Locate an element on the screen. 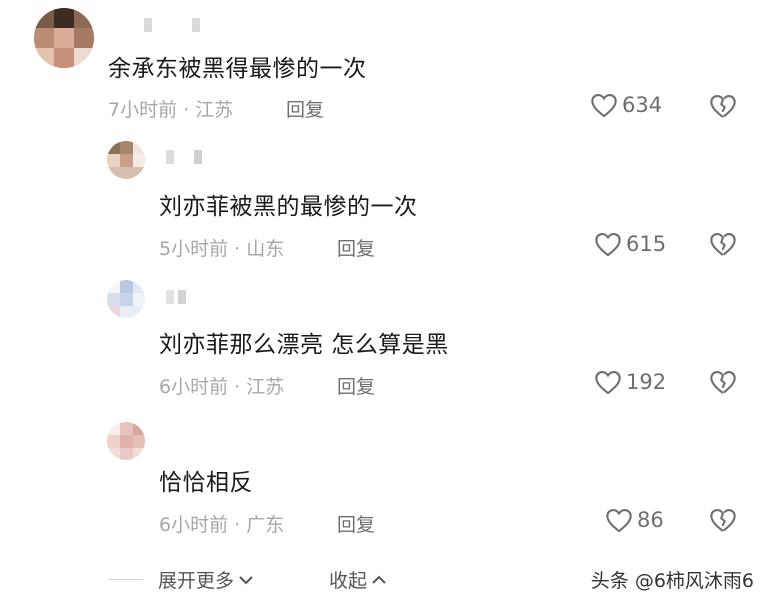  collapse-button: 收起 is located at coordinates (358, 579).